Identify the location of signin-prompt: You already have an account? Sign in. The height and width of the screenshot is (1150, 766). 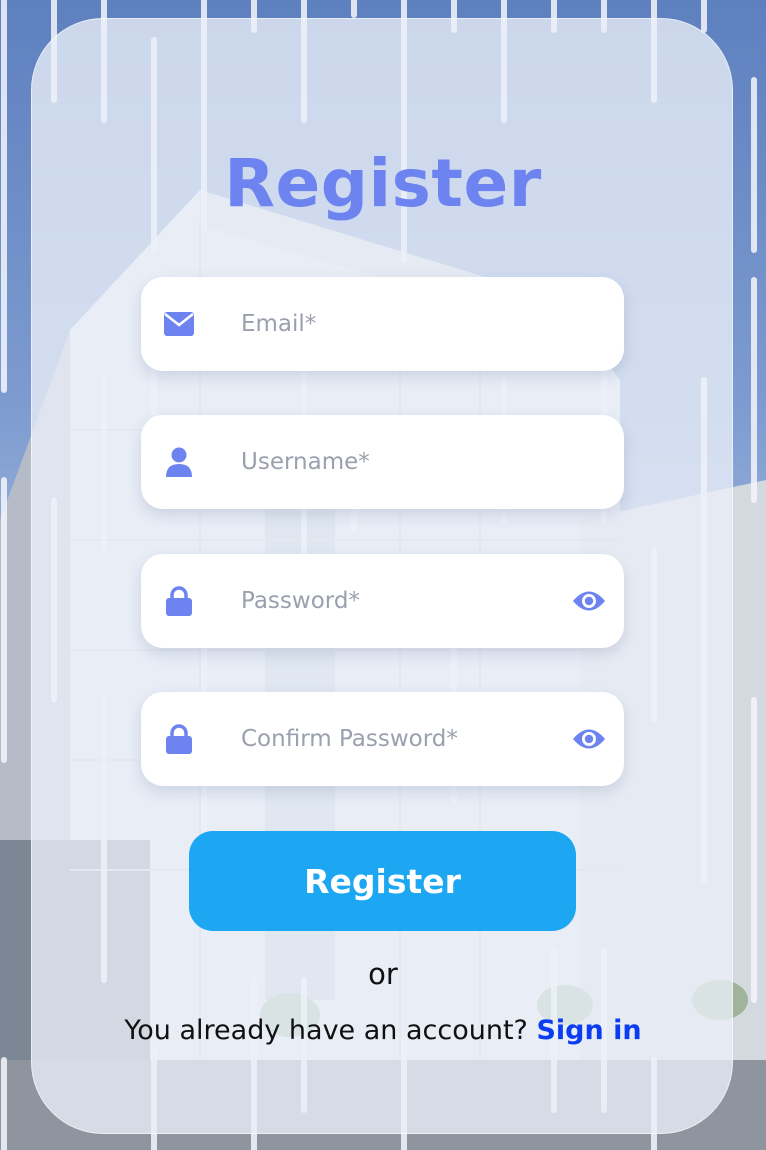
(382, 1030).